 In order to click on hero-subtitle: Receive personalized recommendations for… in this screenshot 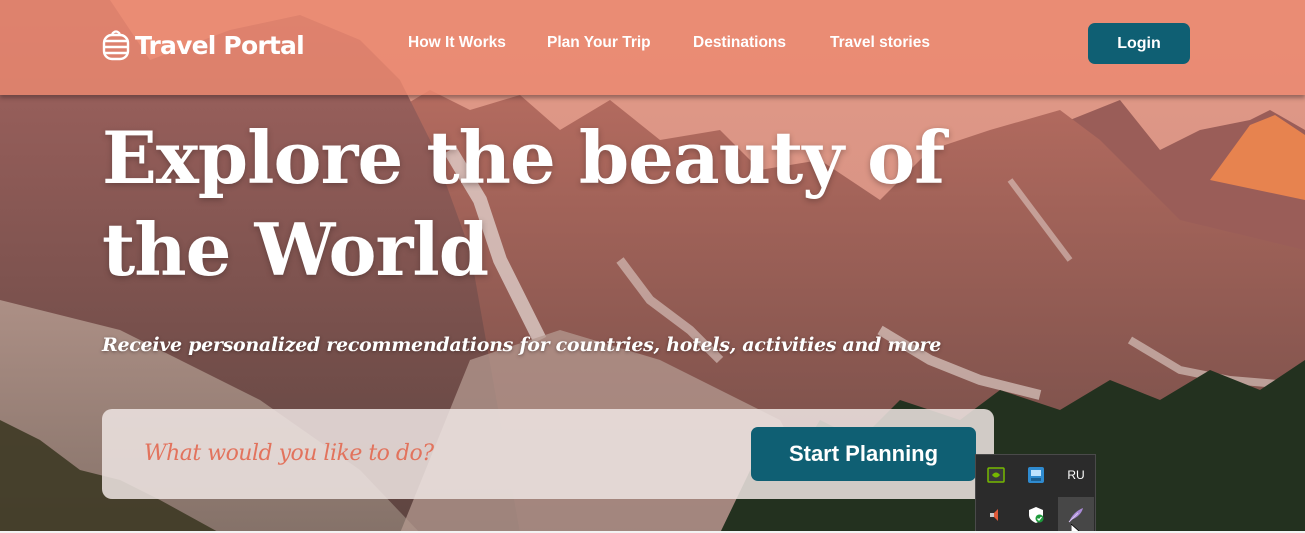, I will do `click(522, 345)`.